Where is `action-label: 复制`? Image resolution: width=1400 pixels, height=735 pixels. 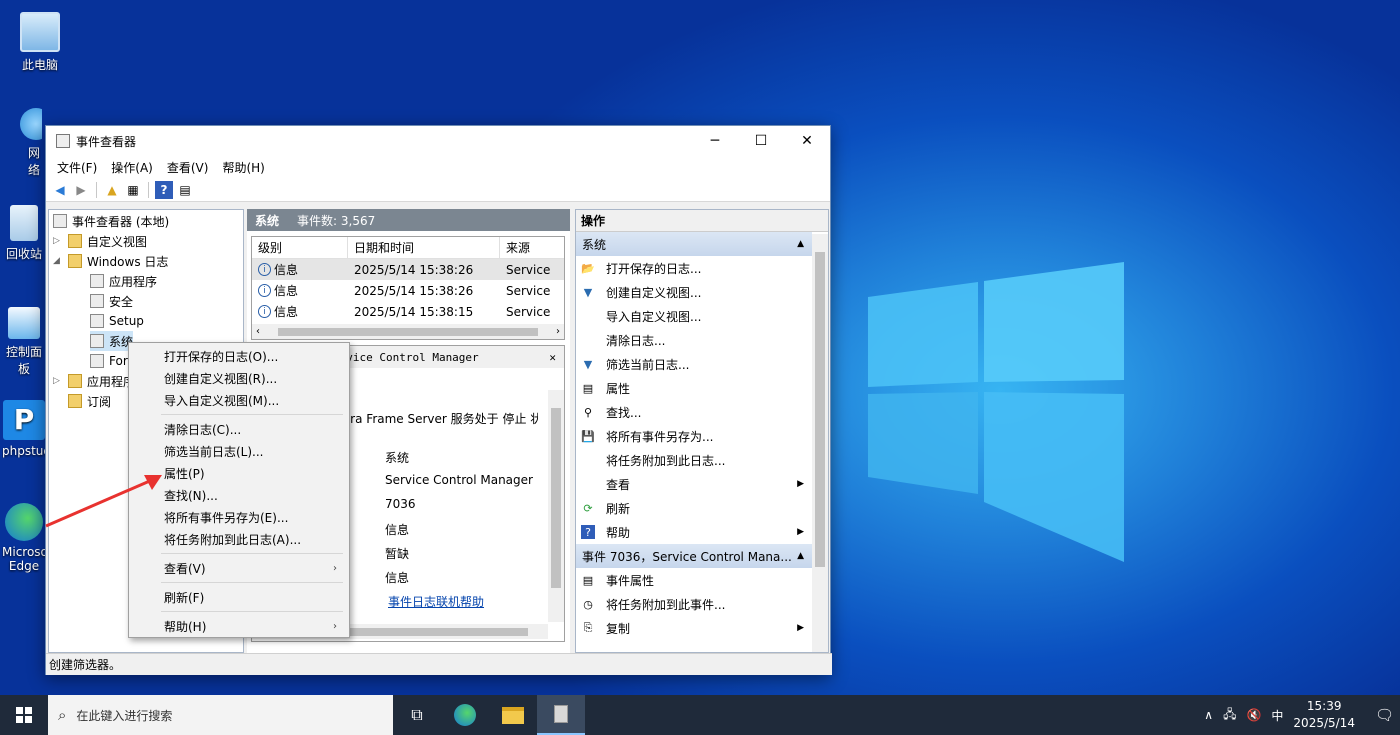 action-label: 复制 is located at coordinates (618, 628).